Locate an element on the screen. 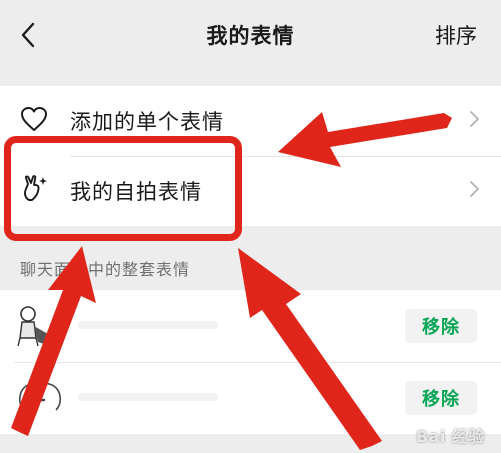 The width and height of the screenshot is (501, 453). menu-item-label: 添加的单个表情 is located at coordinates (147, 122).